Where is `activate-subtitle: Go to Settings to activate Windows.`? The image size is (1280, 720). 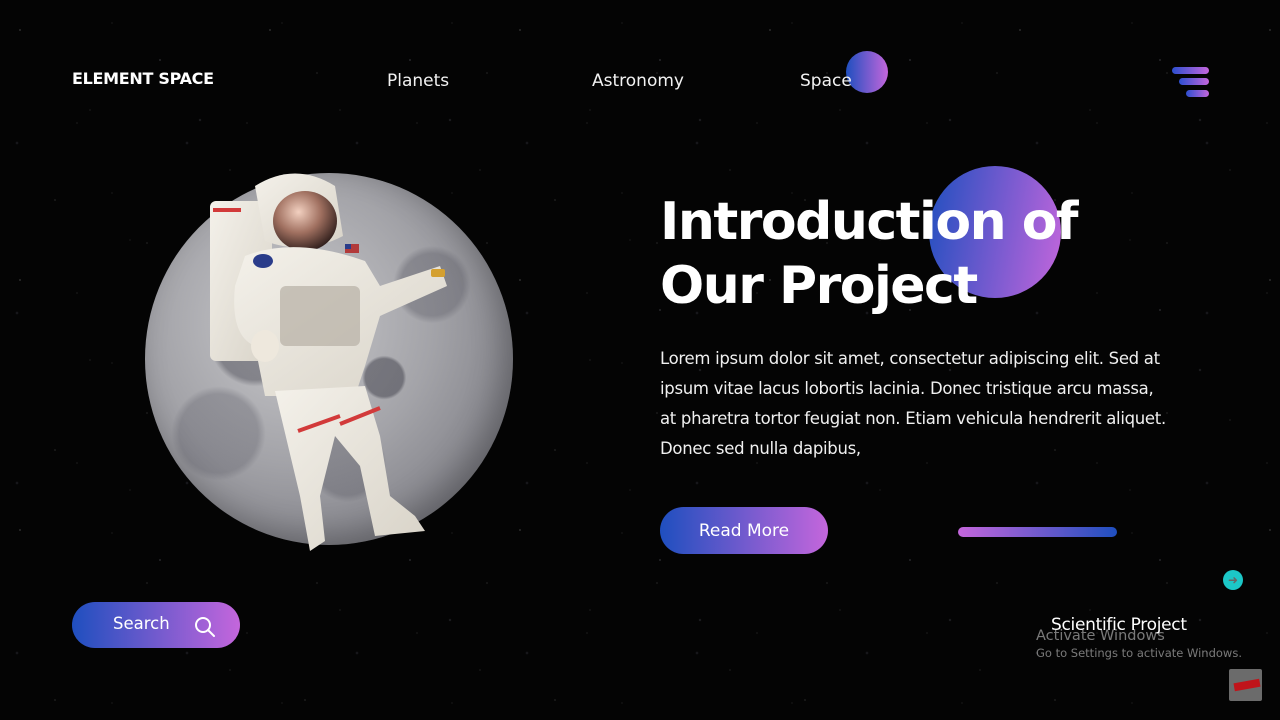 activate-subtitle: Go to Settings to activate Windows. is located at coordinates (1139, 653).